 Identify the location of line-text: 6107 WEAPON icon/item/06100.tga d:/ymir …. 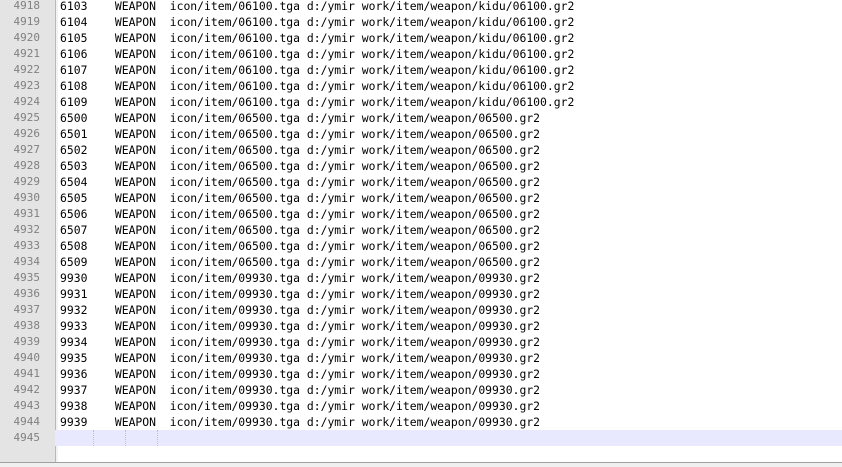
(317, 70).